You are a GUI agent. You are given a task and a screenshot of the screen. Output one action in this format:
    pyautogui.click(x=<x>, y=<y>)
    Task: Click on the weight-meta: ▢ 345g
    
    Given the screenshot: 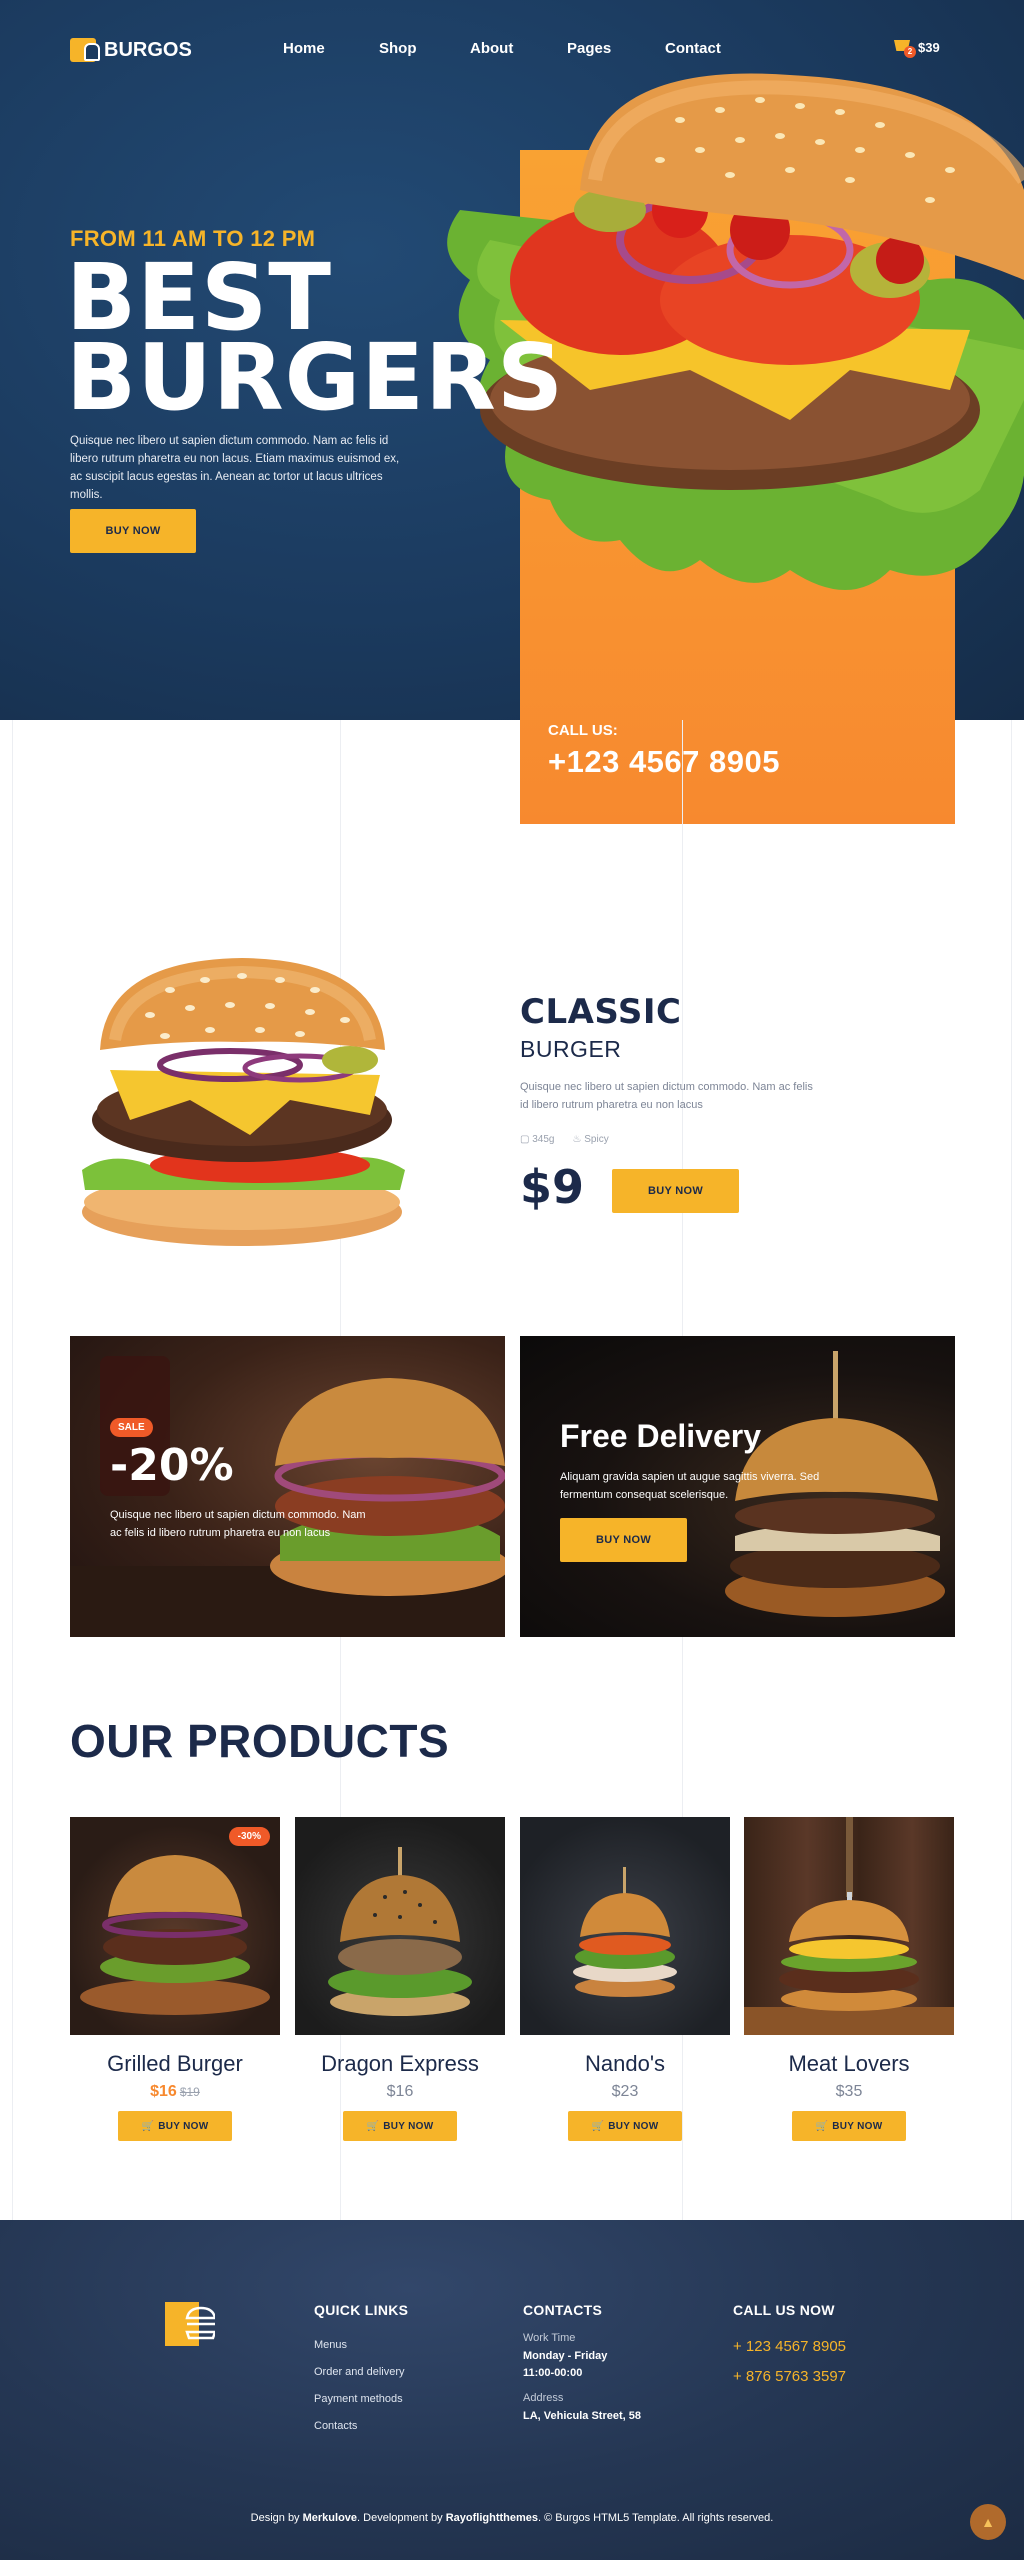 What is the action you would take?
    pyautogui.click(x=537, y=1139)
    